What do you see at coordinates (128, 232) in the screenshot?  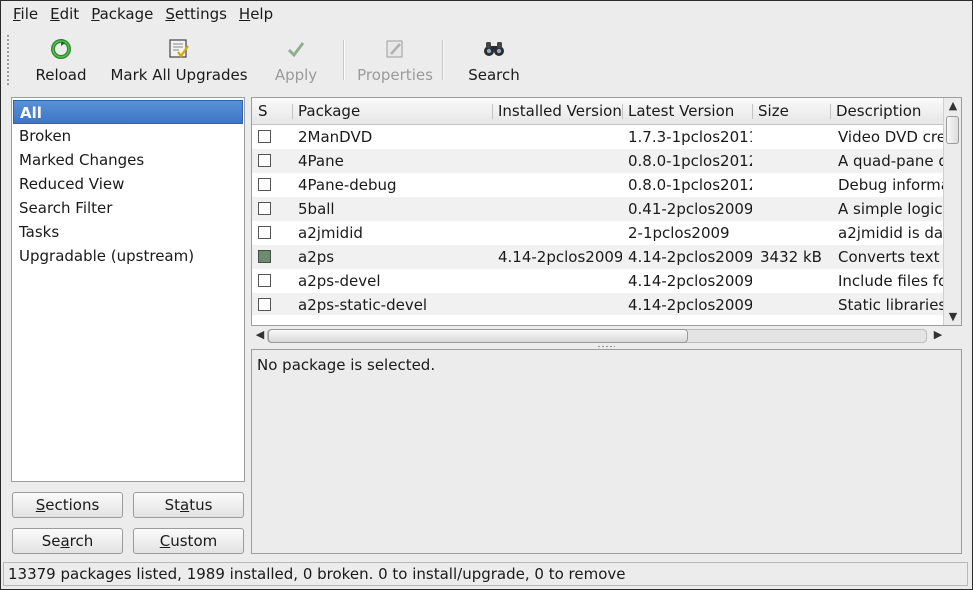 I see `filter-item-tasks: Tasks` at bounding box center [128, 232].